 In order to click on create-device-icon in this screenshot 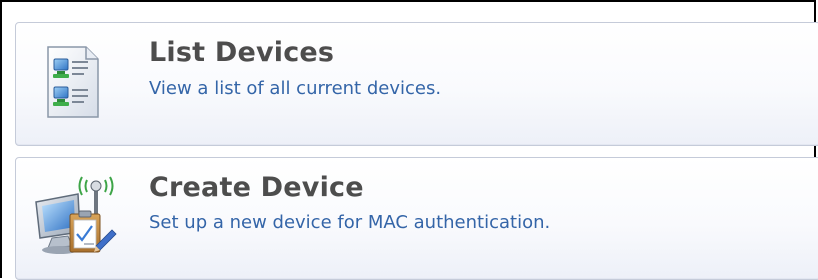, I will do `click(76, 216)`.